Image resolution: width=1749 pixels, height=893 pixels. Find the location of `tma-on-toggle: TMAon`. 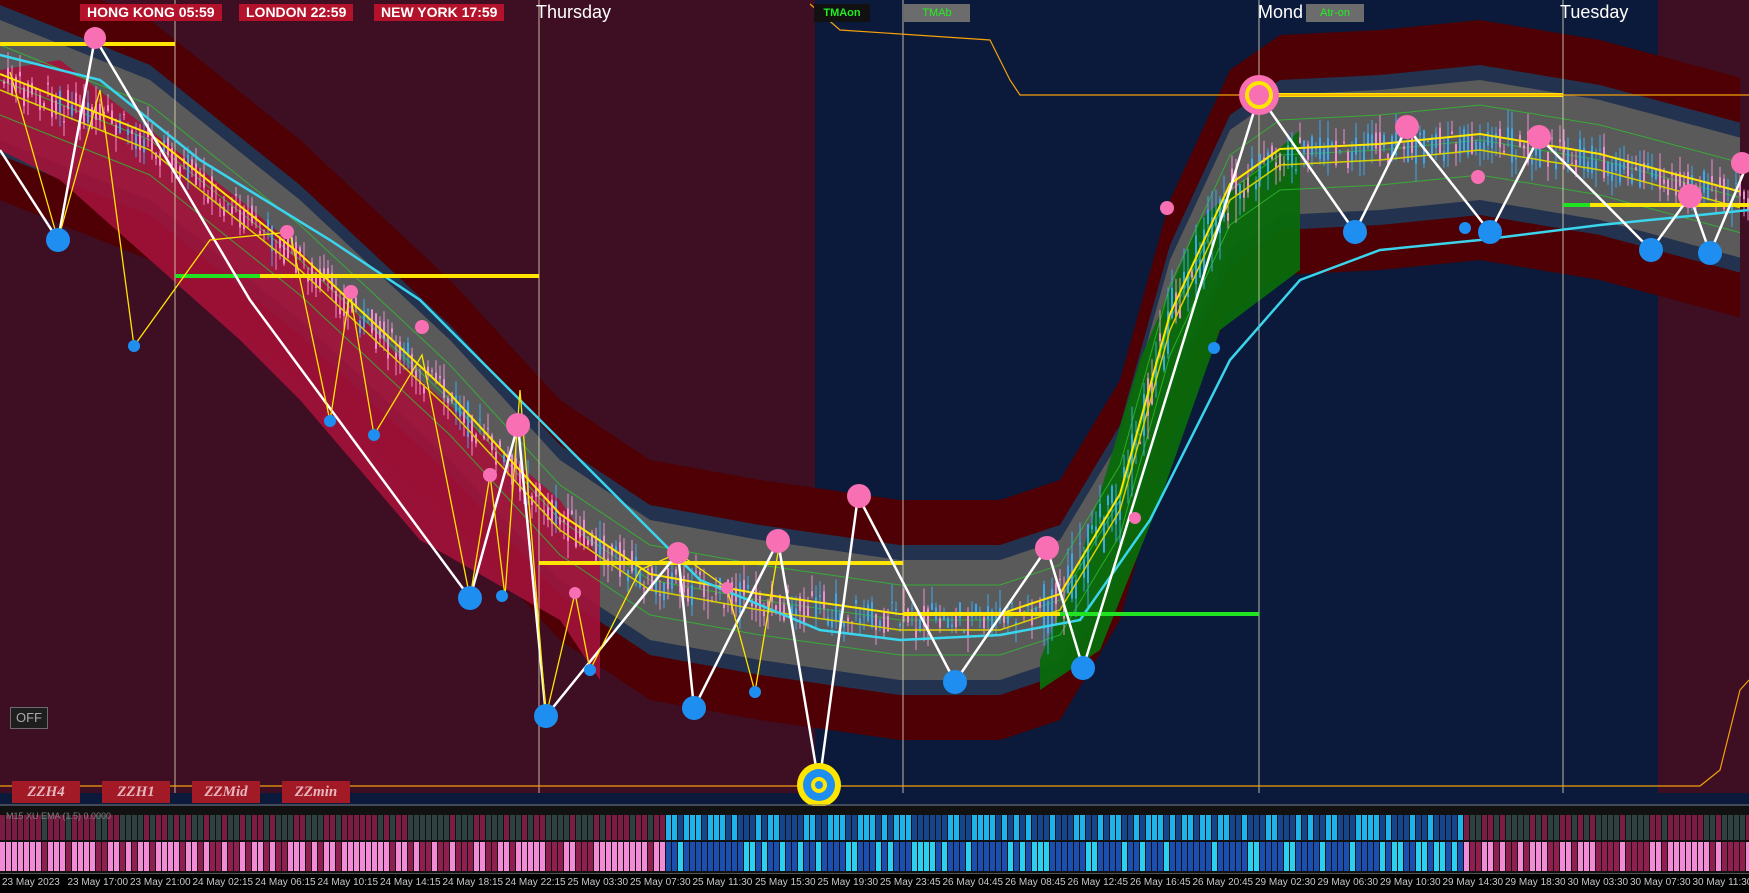

tma-on-toggle: TMAon is located at coordinates (842, 13).